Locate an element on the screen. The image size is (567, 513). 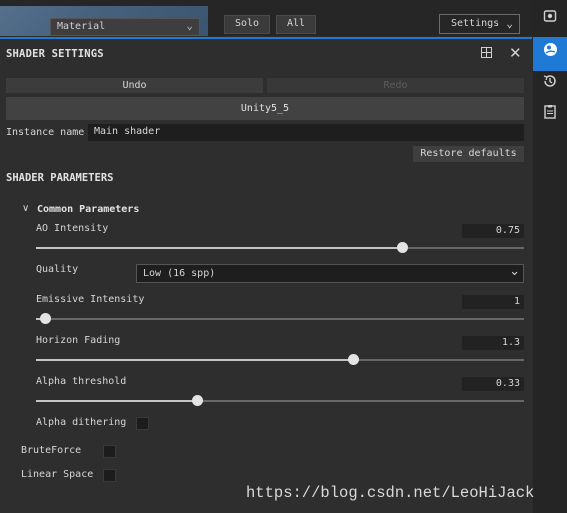
close-icon: ✕ is located at coordinates (515, 53).